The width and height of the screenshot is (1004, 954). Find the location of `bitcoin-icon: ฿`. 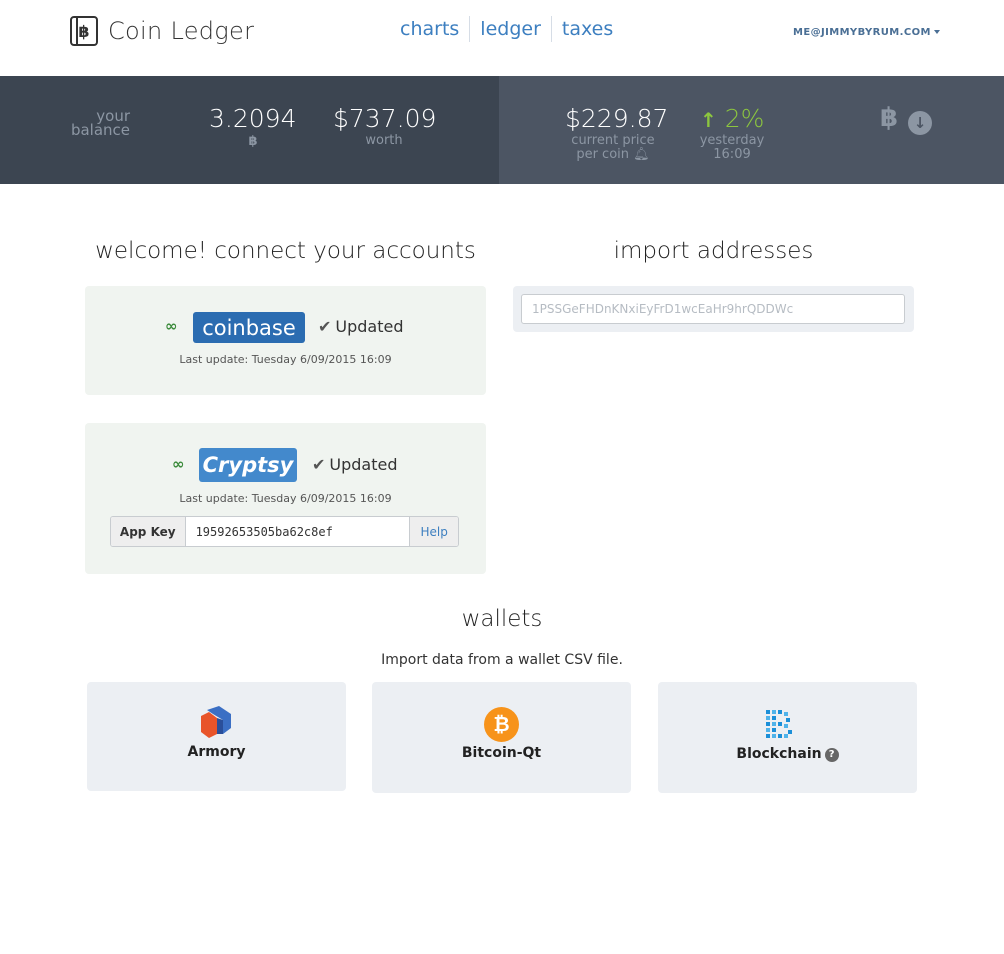

bitcoin-icon: ฿ is located at coordinates (253, 141).